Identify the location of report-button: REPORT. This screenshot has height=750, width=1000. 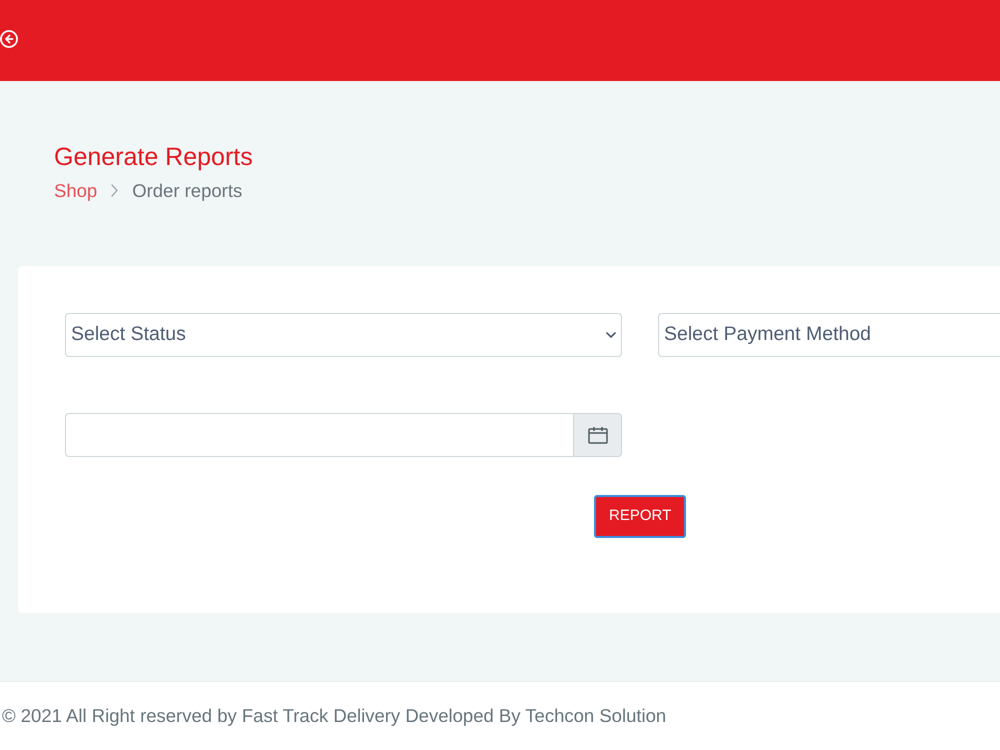
(640, 516).